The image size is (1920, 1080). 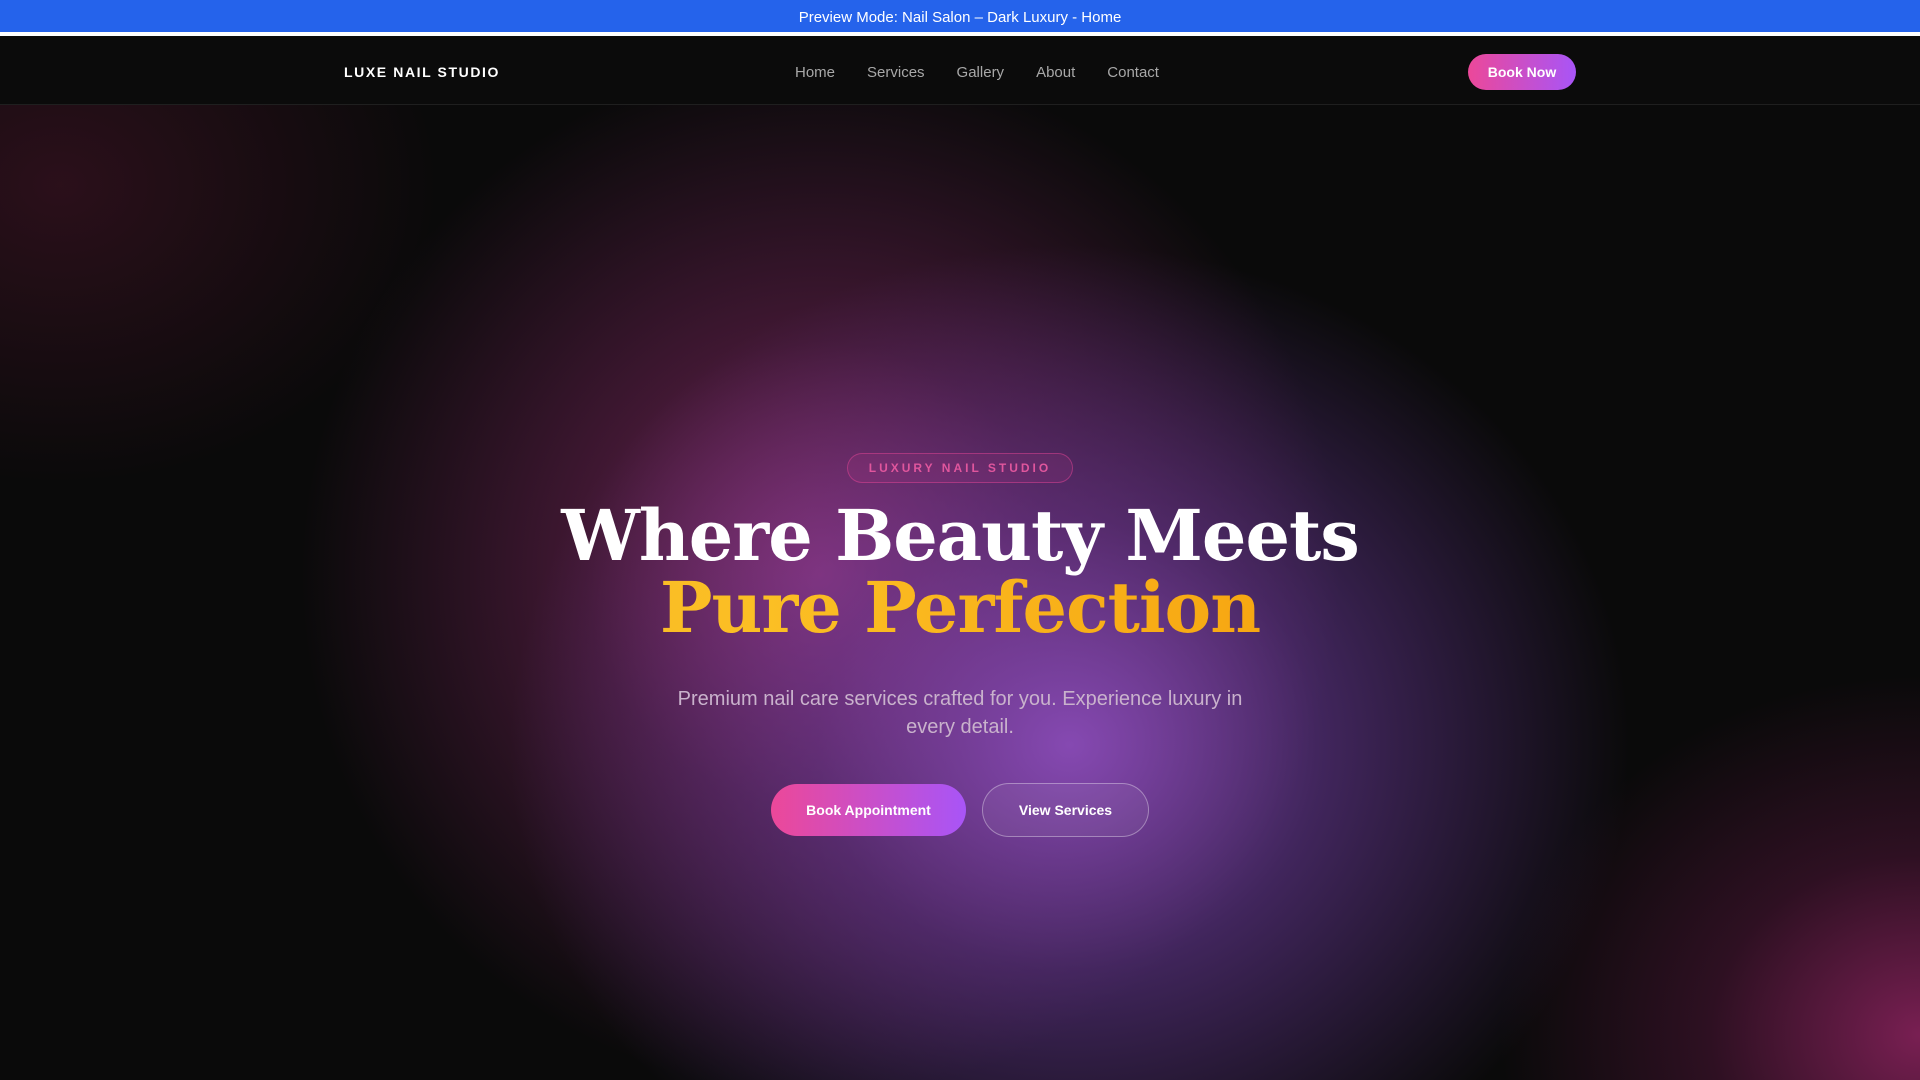 I want to click on nav-link-contact: Contact, so click(x=1133, y=72).